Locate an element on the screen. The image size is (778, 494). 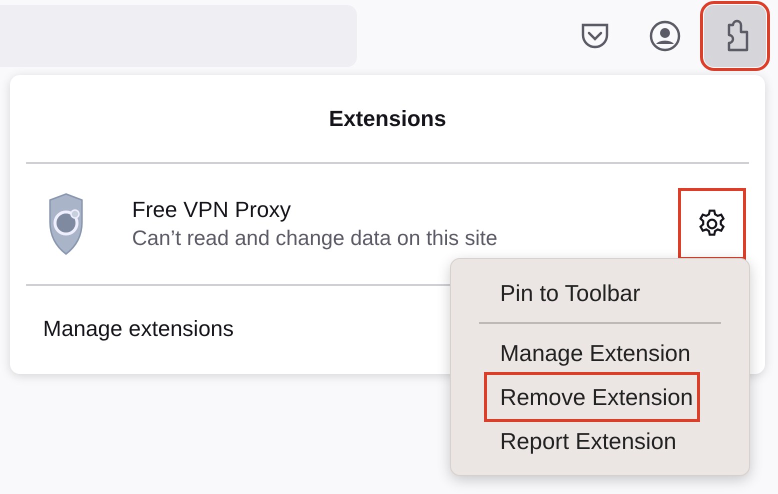
menu-item: Pin to Toolbar is located at coordinates (565, 293).